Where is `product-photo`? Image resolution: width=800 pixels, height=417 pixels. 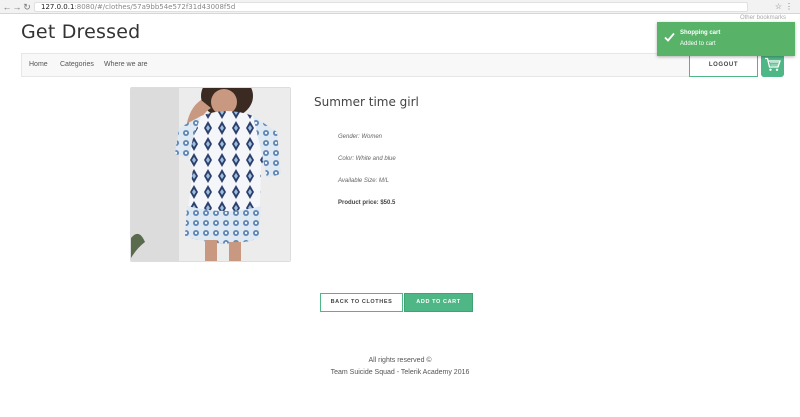
product-photo is located at coordinates (210, 174).